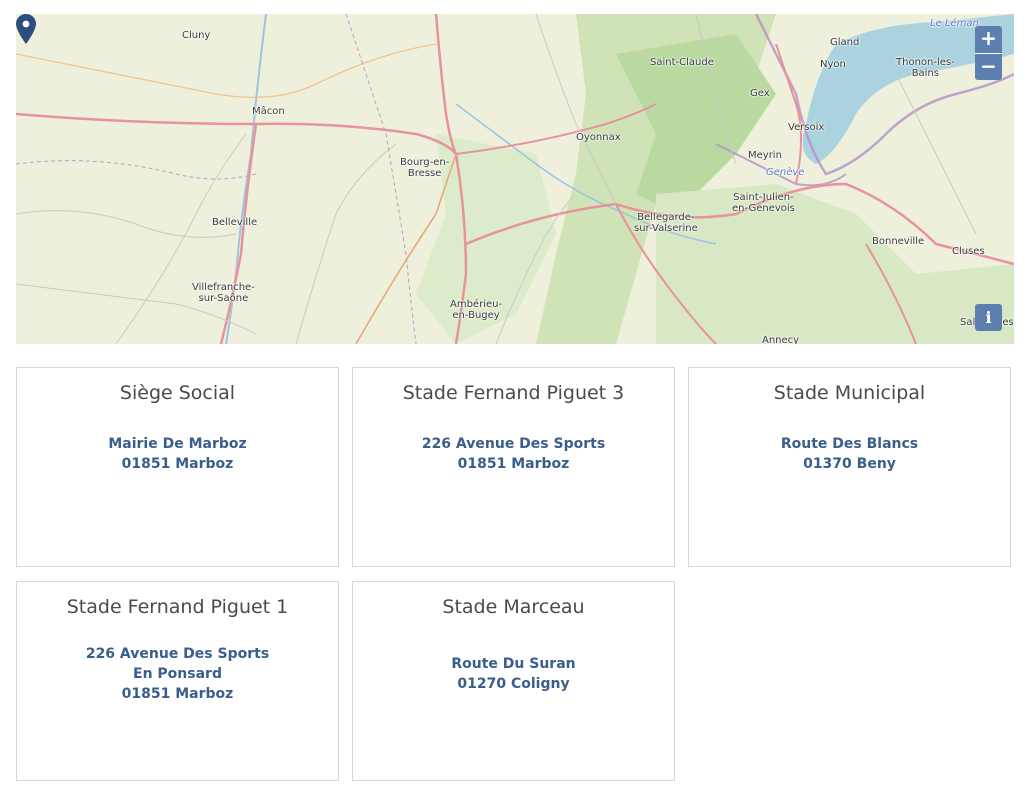  What do you see at coordinates (513, 607) in the screenshot?
I see `card-title: Stade Marceau` at bounding box center [513, 607].